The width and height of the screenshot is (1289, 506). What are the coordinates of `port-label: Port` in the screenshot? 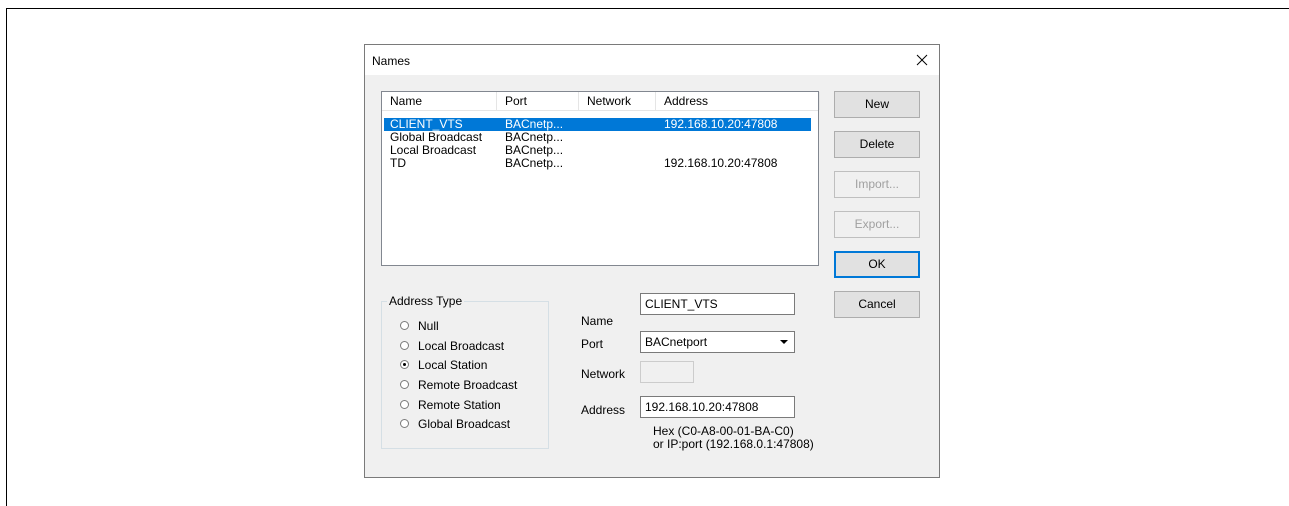 It's located at (592, 344).